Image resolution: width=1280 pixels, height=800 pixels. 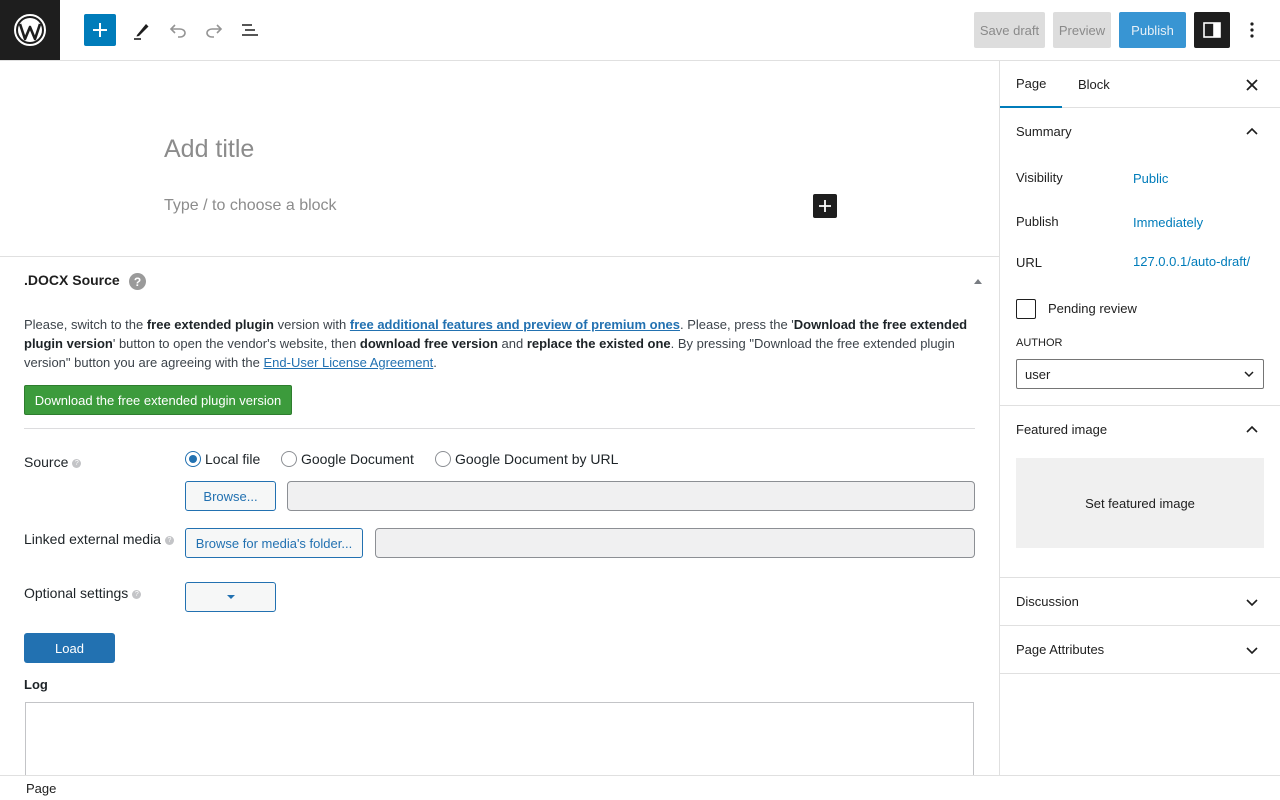 I want to click on author-label: AUTHOR, so click(x=1039, y=343).